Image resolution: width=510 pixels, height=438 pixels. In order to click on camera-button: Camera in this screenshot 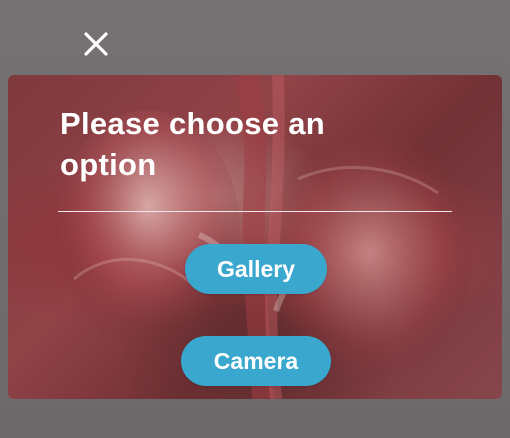, I will do `click(256, 361)`.